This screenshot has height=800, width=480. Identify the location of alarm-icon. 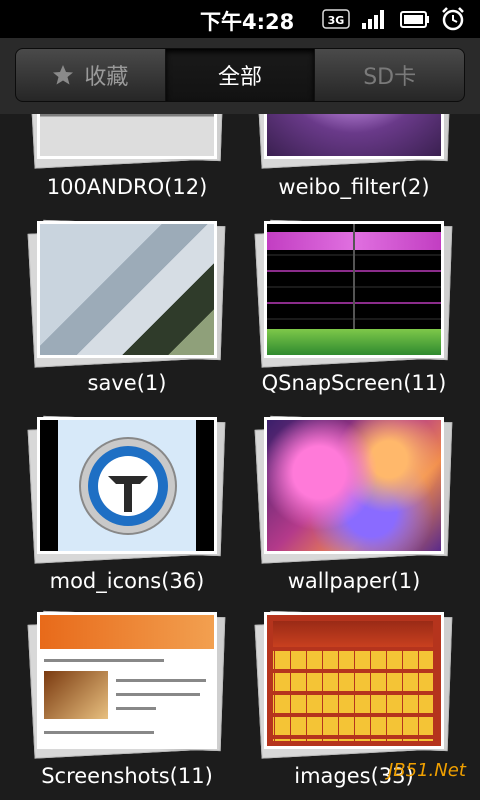
(453, 19).